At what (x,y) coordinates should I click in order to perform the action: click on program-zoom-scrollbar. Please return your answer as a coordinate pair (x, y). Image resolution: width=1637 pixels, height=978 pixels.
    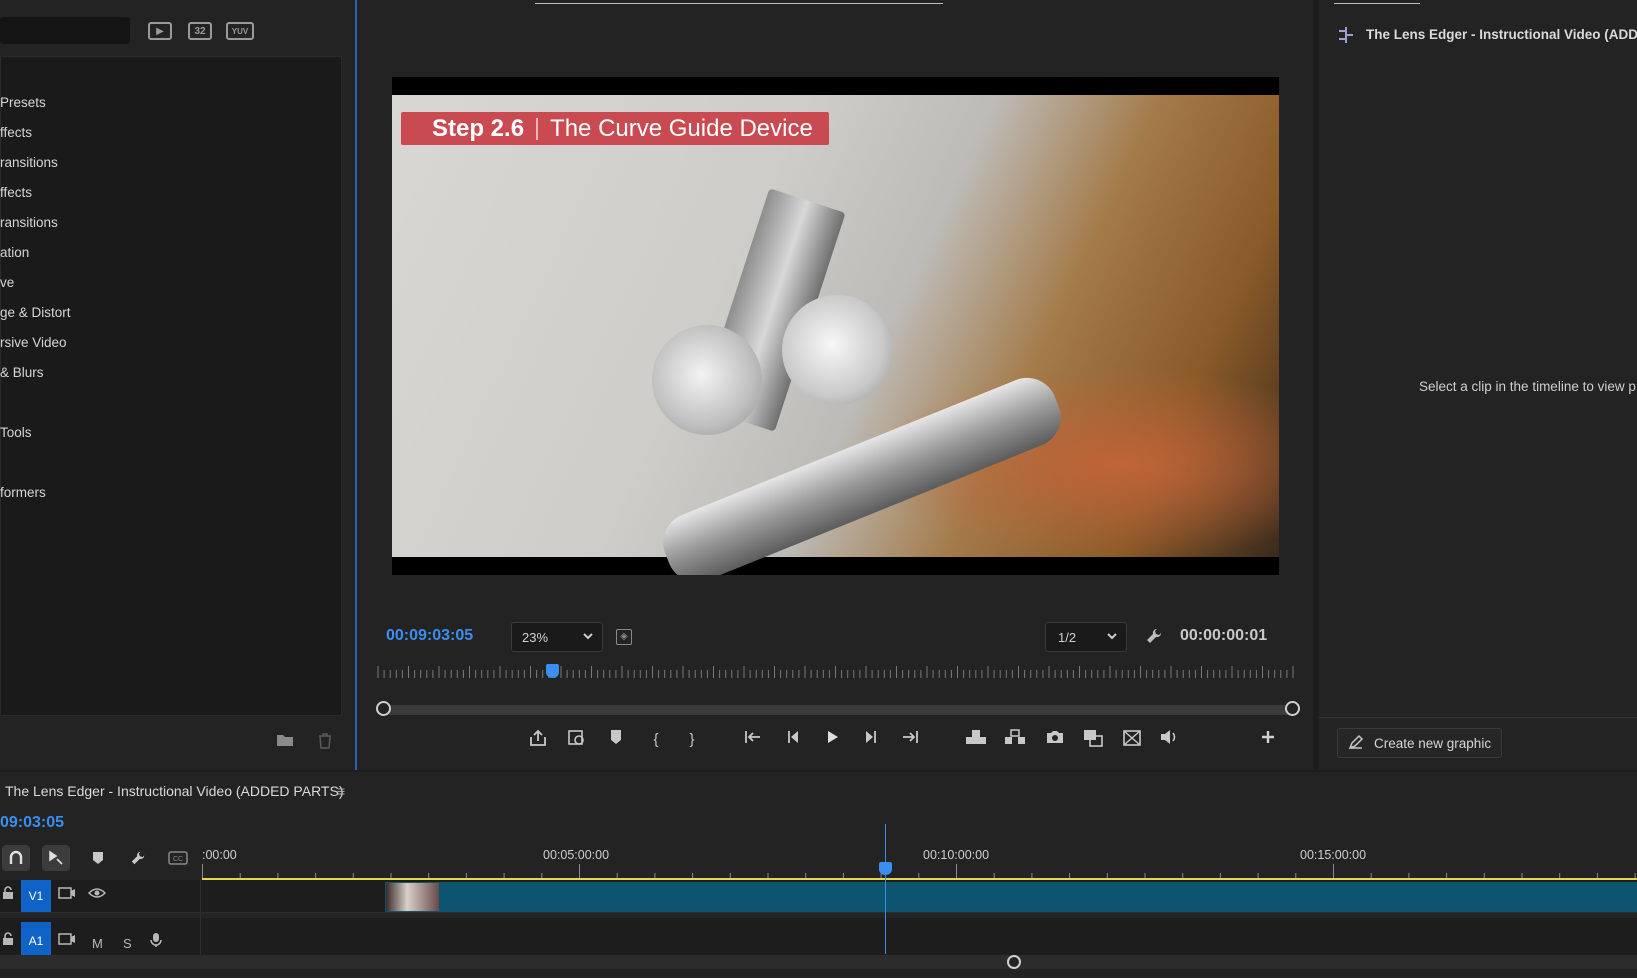
    Looking at the image, I should click on (838, 710).